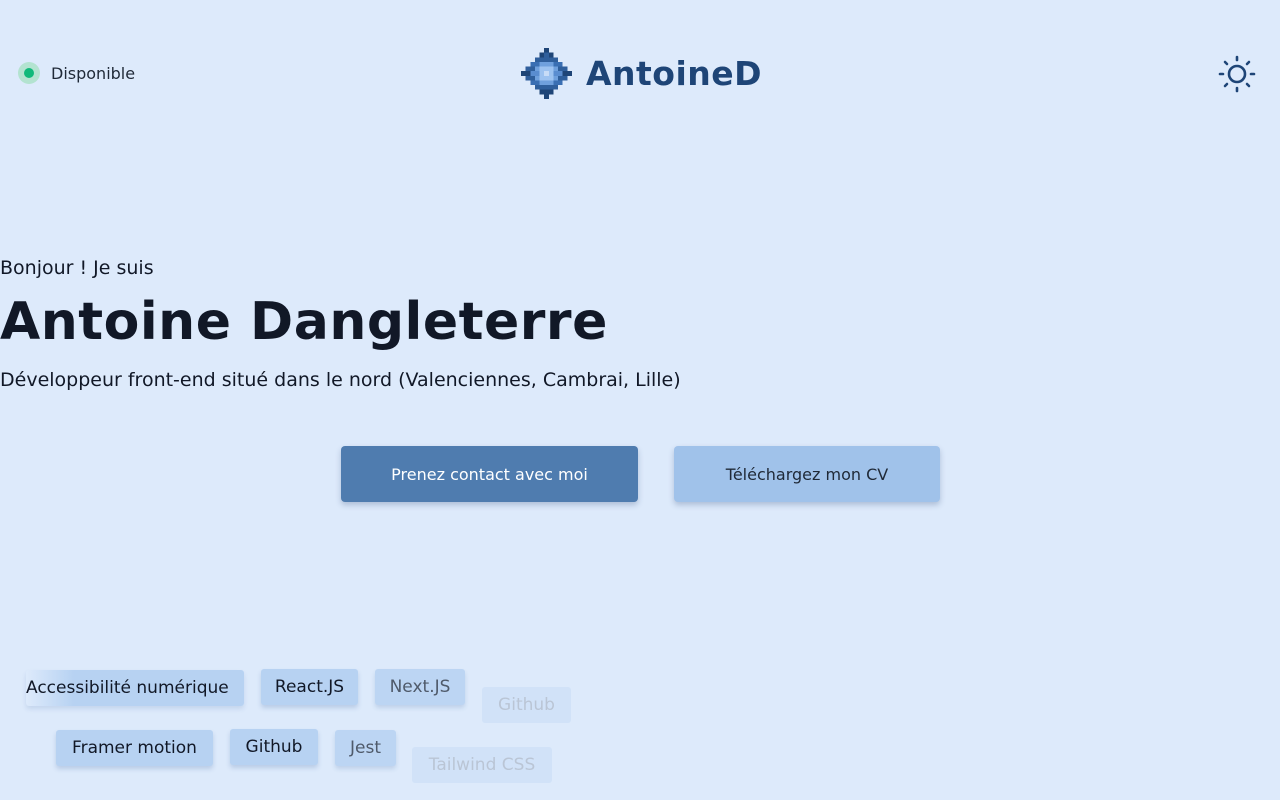 The height and width of the screenshot is (800, 1280). What do you see at coordinates (93, 73) in the screenshot?
I see `status-label: Disponible` at bounding box center [93, 73].